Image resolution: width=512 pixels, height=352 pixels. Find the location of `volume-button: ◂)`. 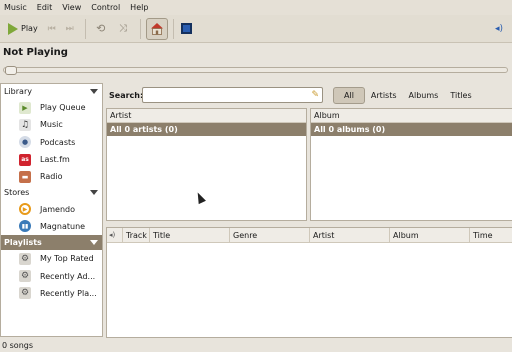

volume-button: ◂) is located at coordinates (499, 29).